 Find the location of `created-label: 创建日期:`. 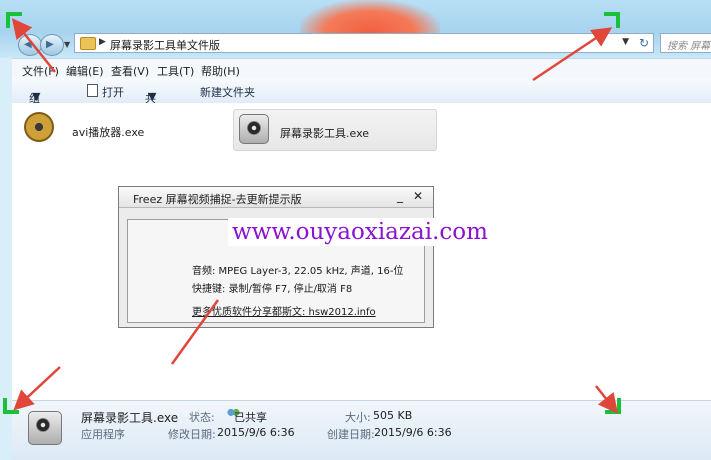

created-label: 创建日期: is located at coordinates (351, 434).